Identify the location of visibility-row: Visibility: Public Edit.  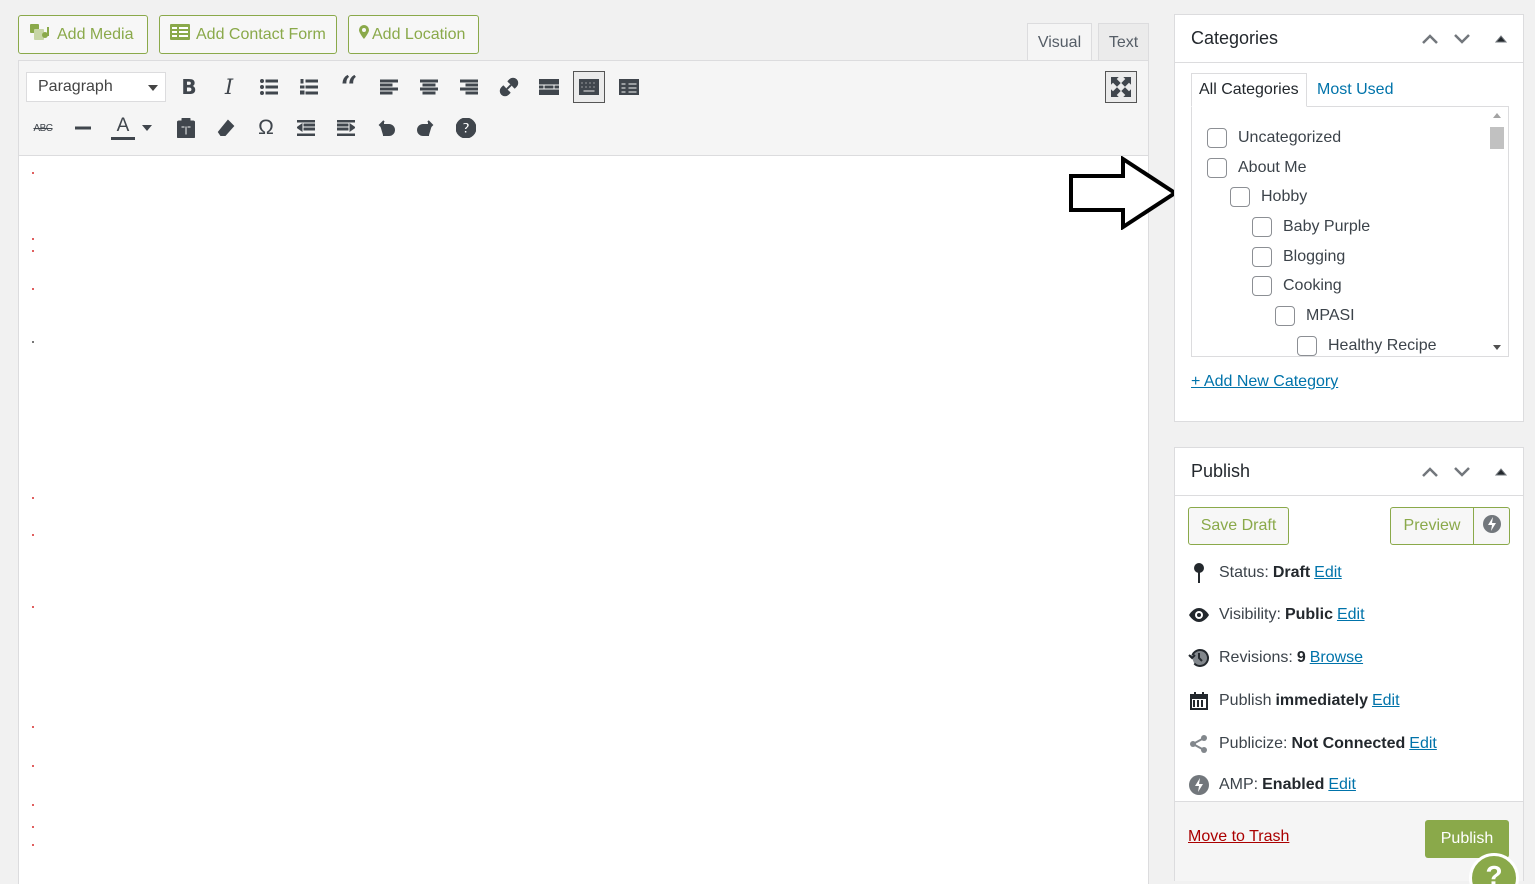
(1276, 615).